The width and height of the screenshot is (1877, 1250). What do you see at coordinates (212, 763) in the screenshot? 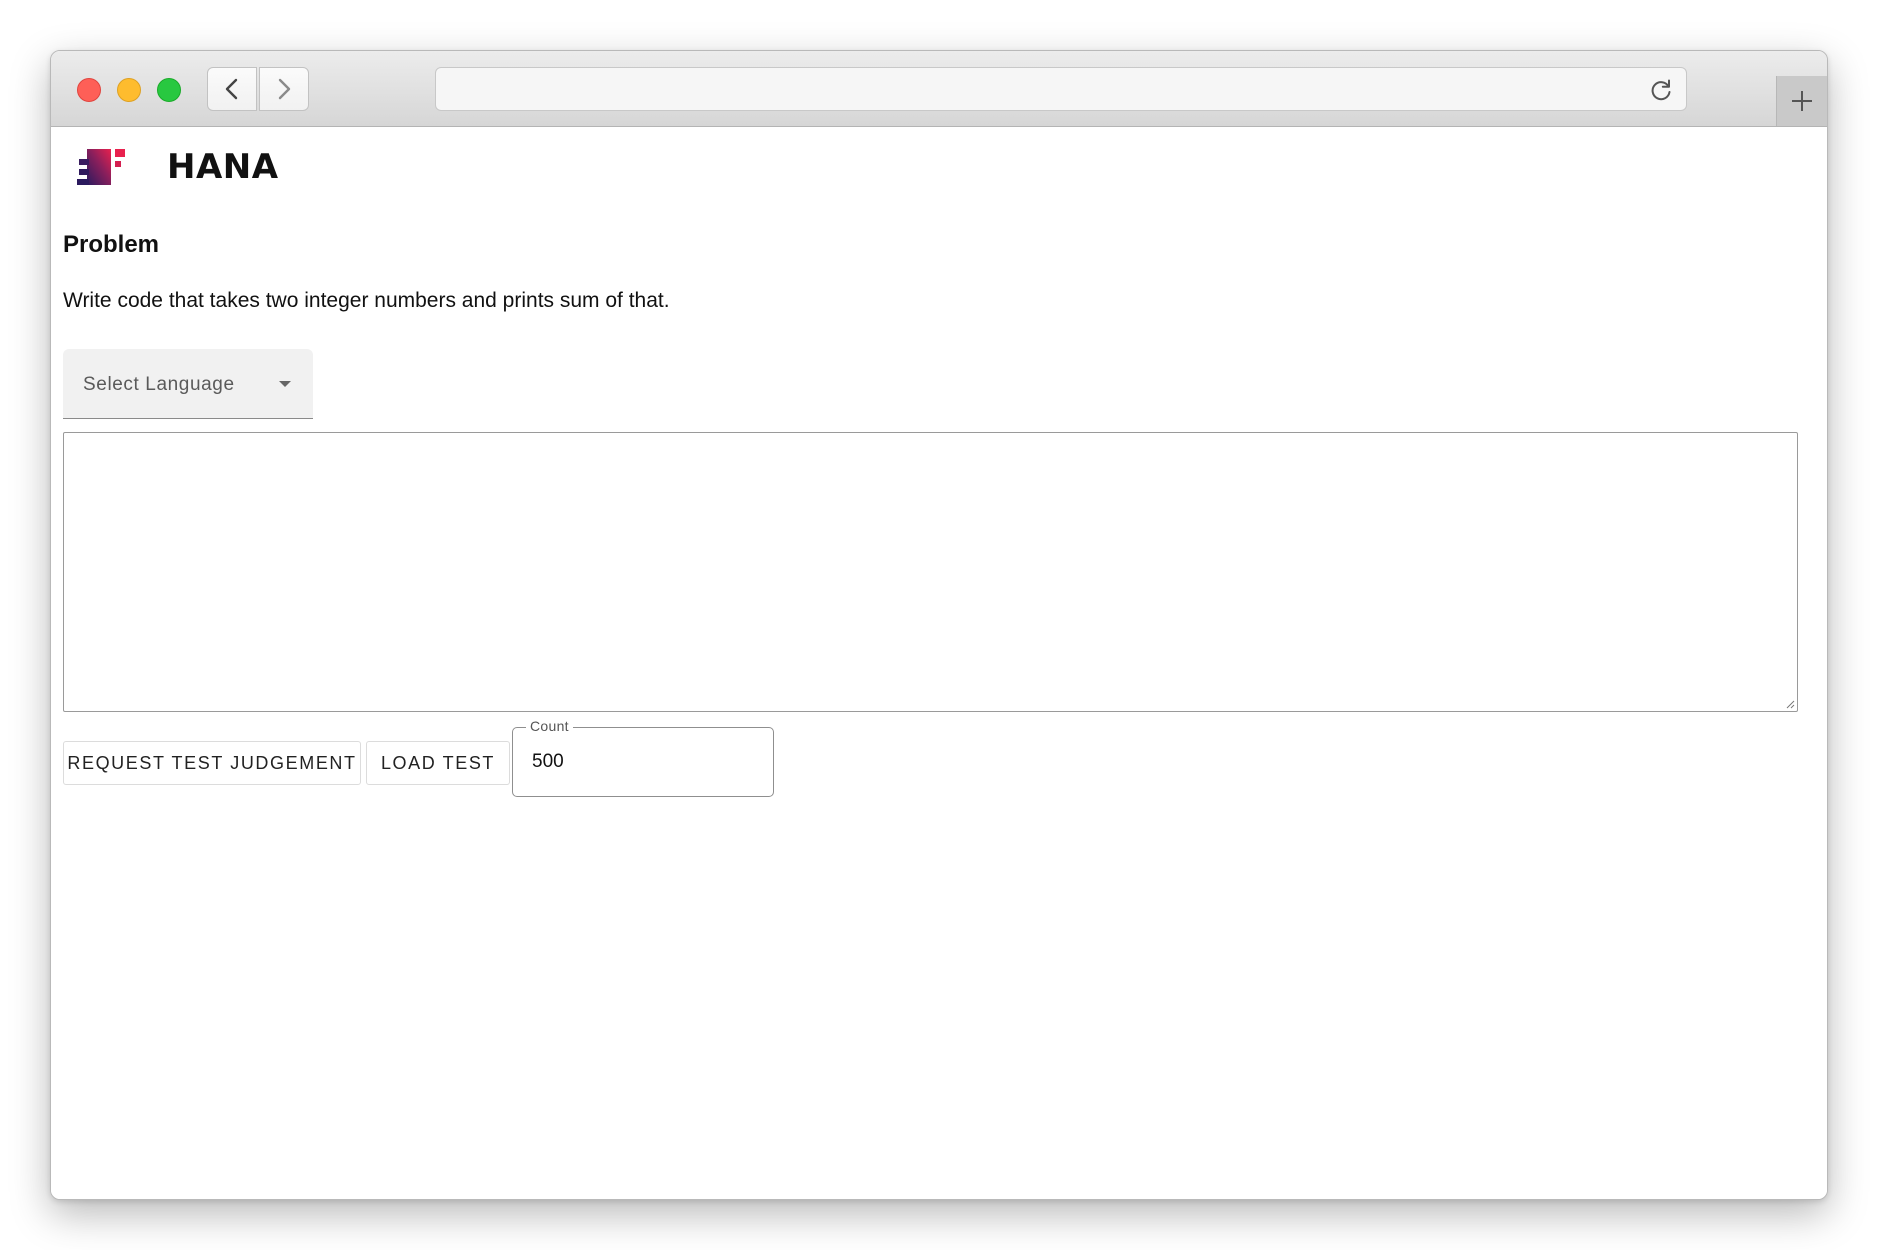
I see `request-test-judgement-button: REQUEST TEST JUDGEMENT` at bounding box center [212, 763].